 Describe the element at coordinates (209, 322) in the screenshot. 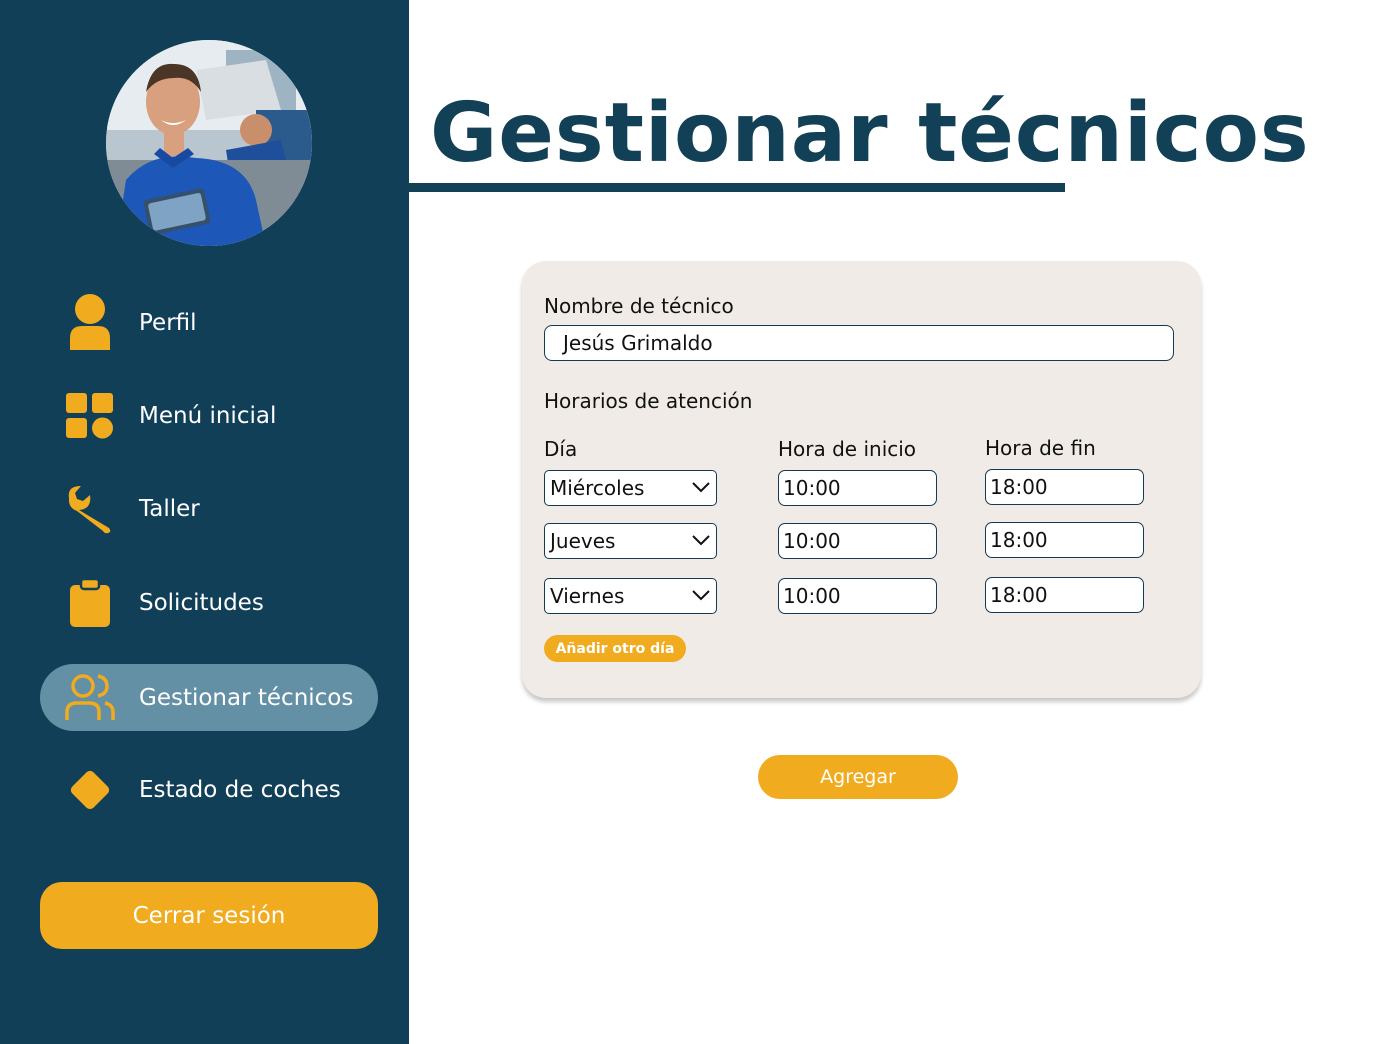

I see `sidebar-item-perfil: Perfil` at that location.